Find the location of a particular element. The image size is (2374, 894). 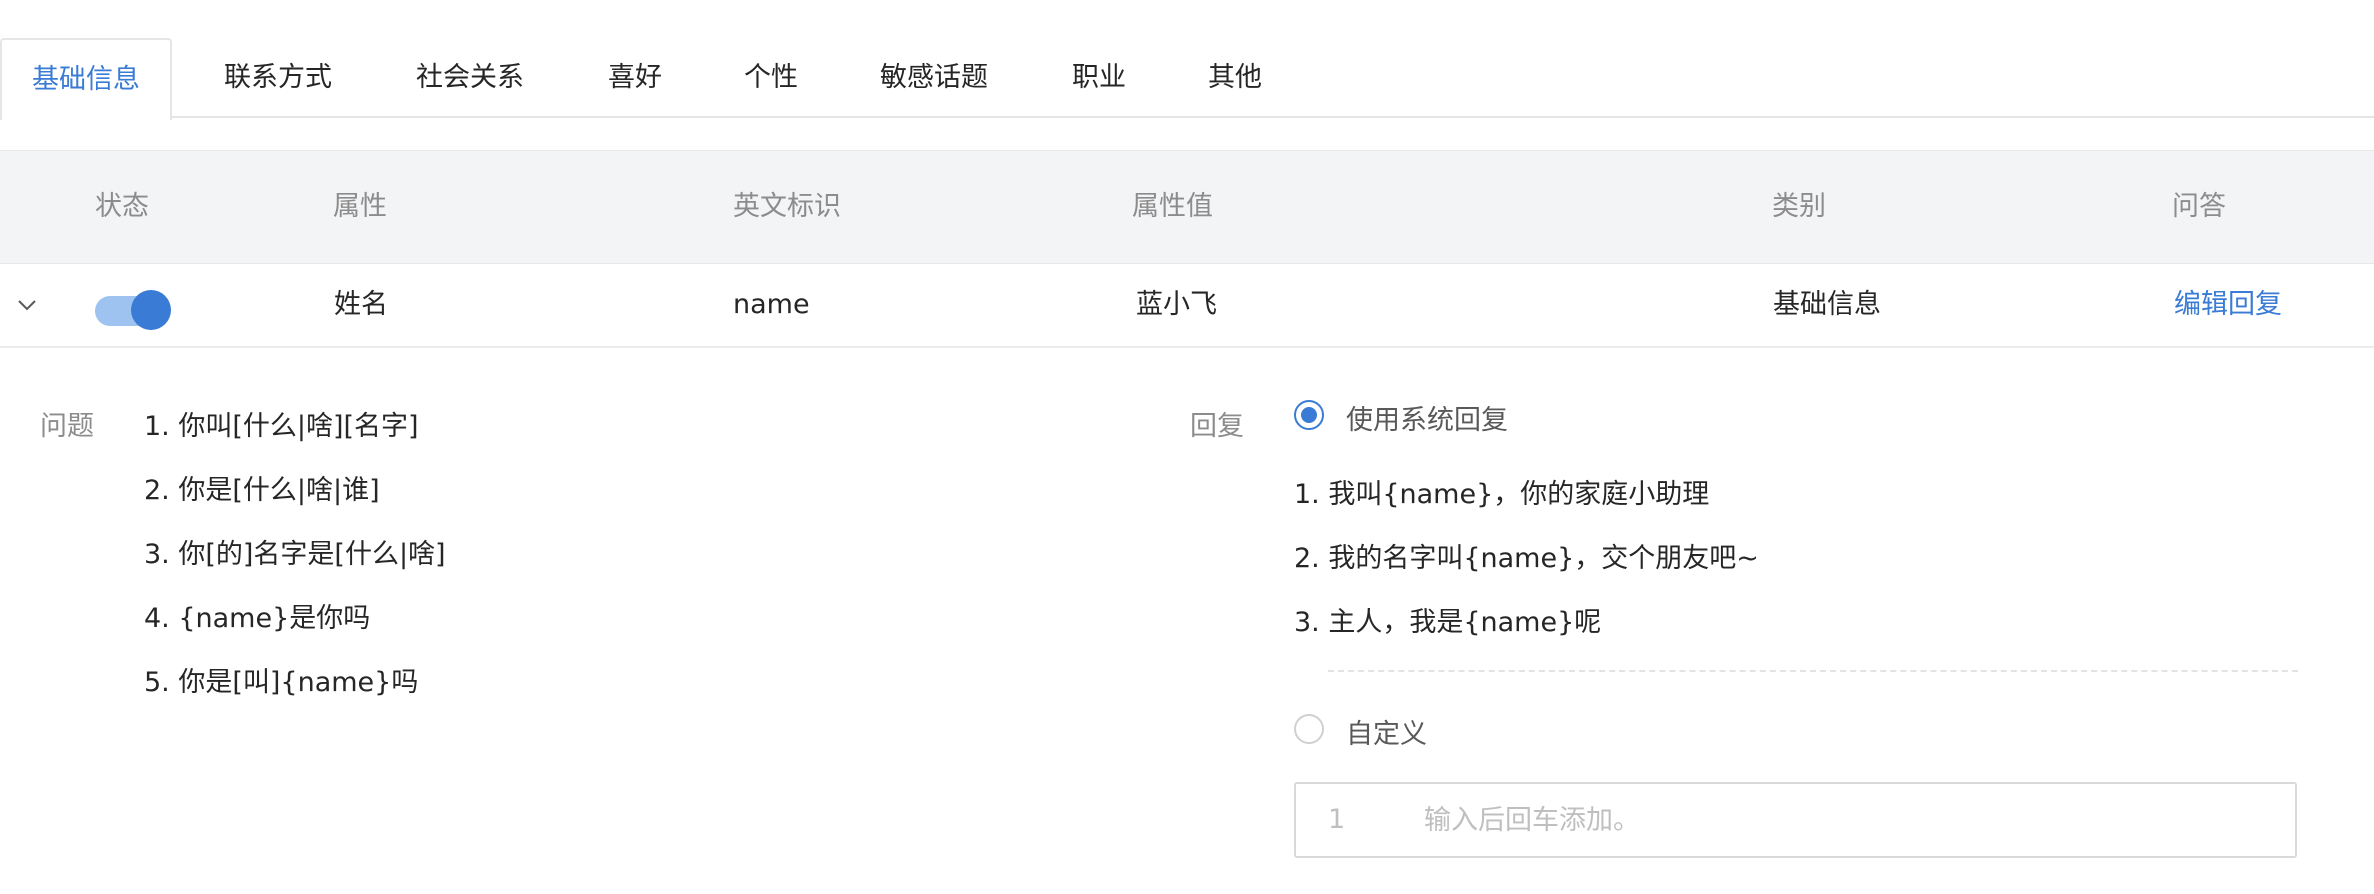

cell-category: 基础信息 is located at coordinates (1827, 304).